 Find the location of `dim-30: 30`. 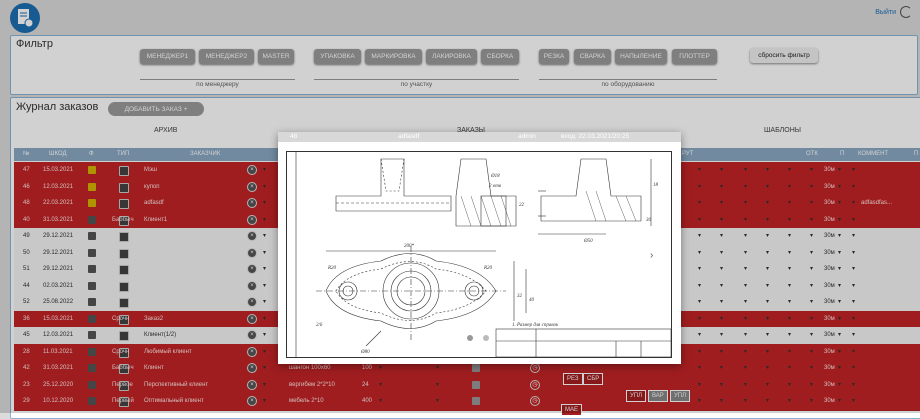

dim-30: 30 is located at coordinates (649, 220).